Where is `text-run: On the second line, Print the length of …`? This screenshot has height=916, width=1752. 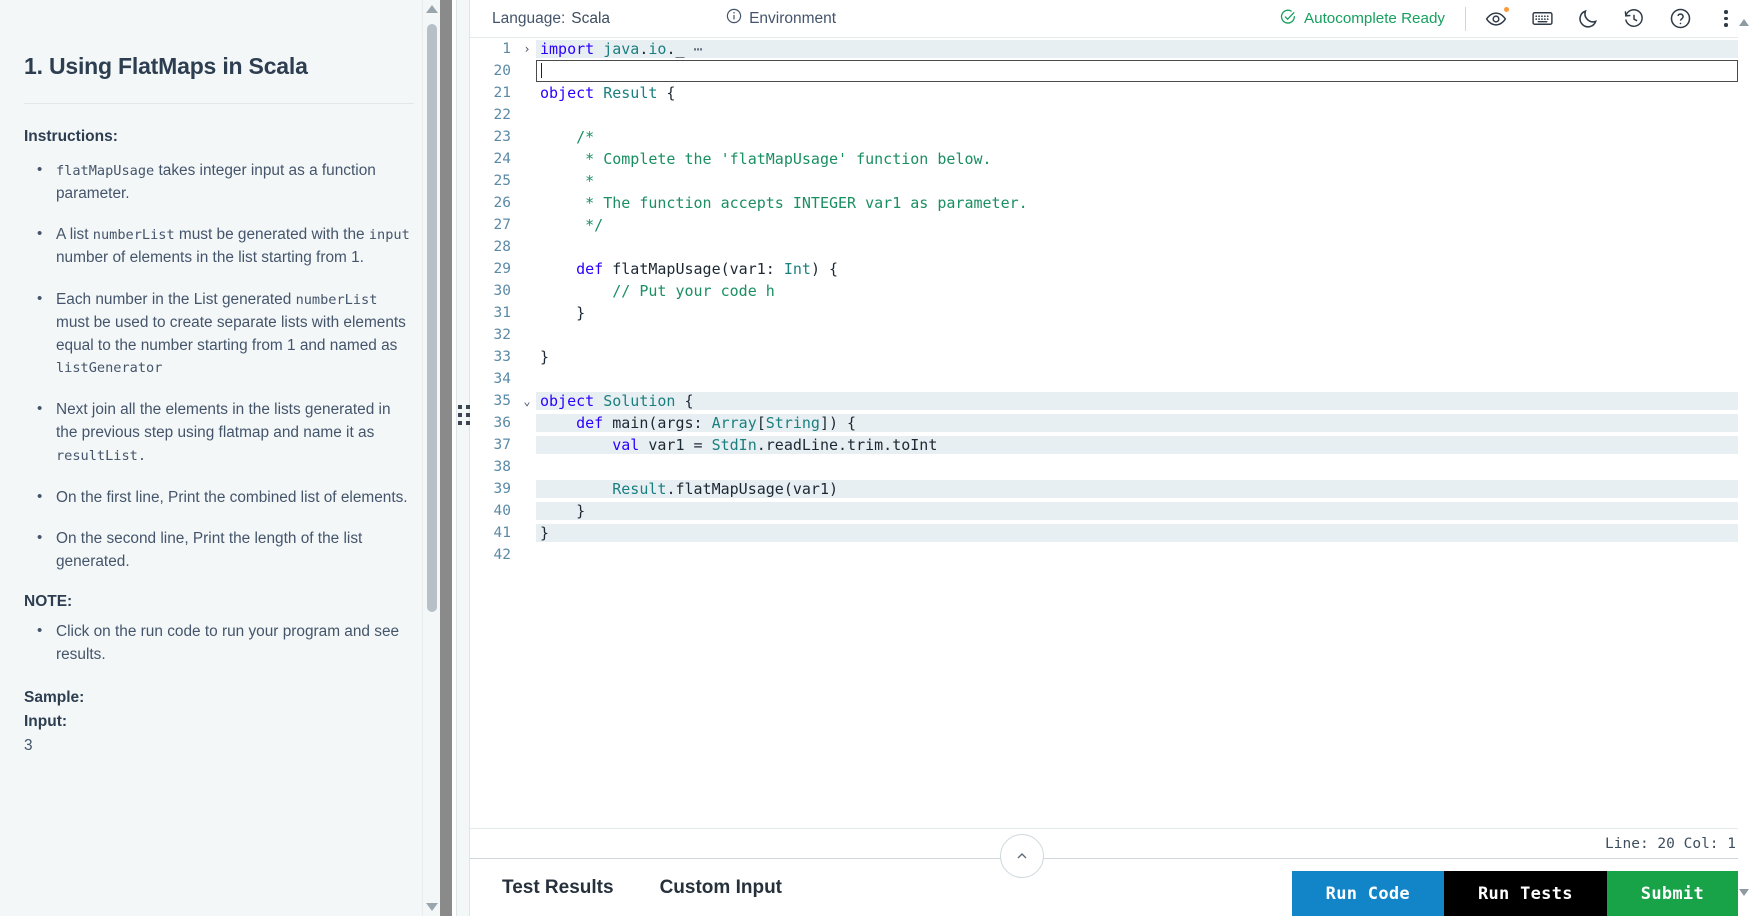
text-run: On the second line, Print the length of … is located at coordinates (209, 550).